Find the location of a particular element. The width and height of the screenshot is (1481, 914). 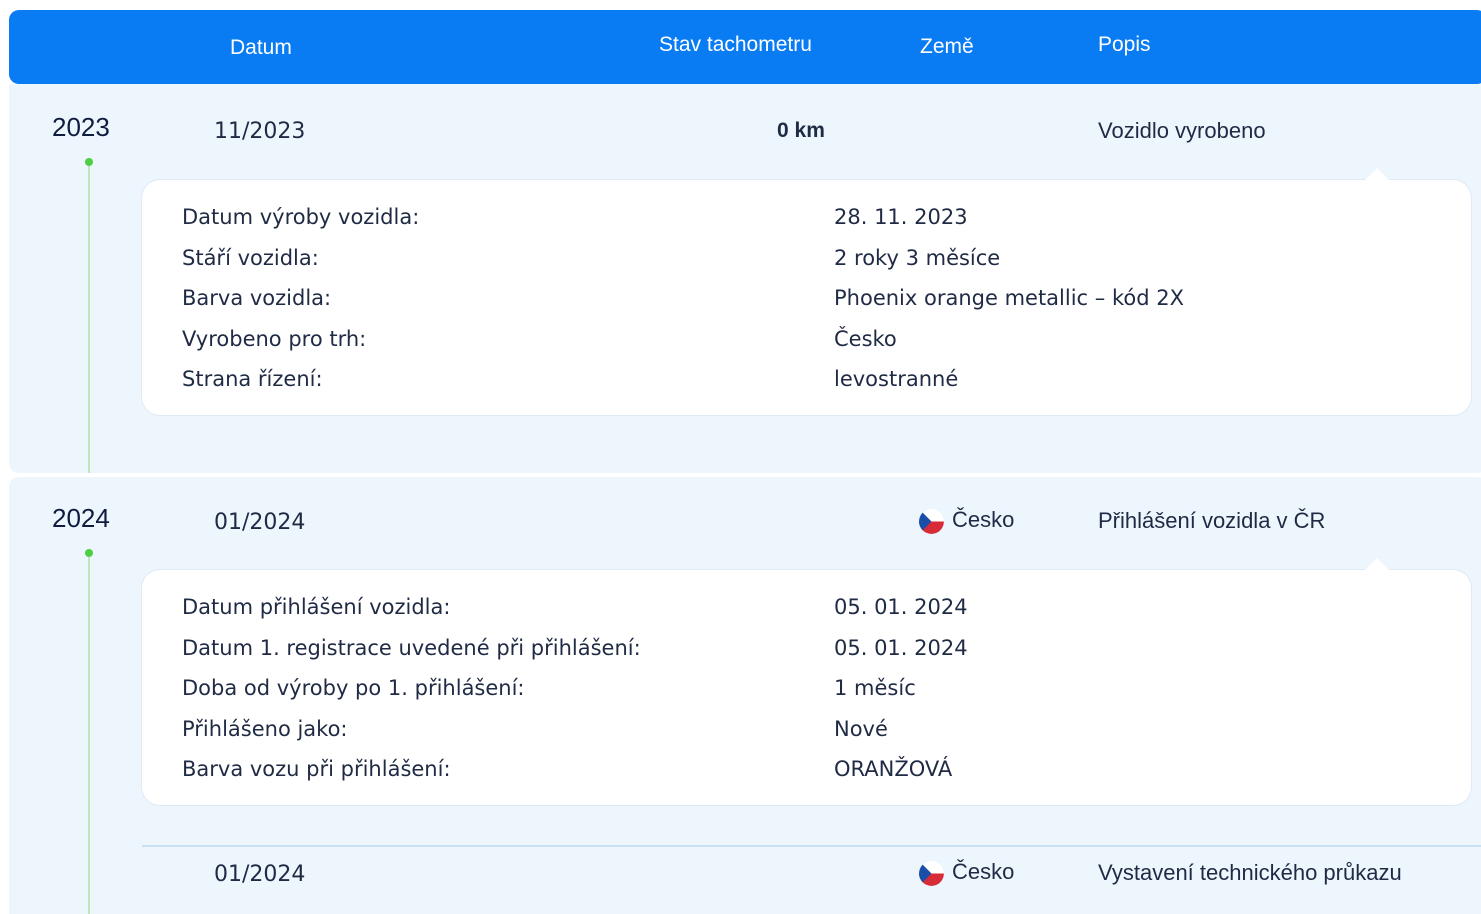

date-column-header: Datum is located at coordinates (261, 48).